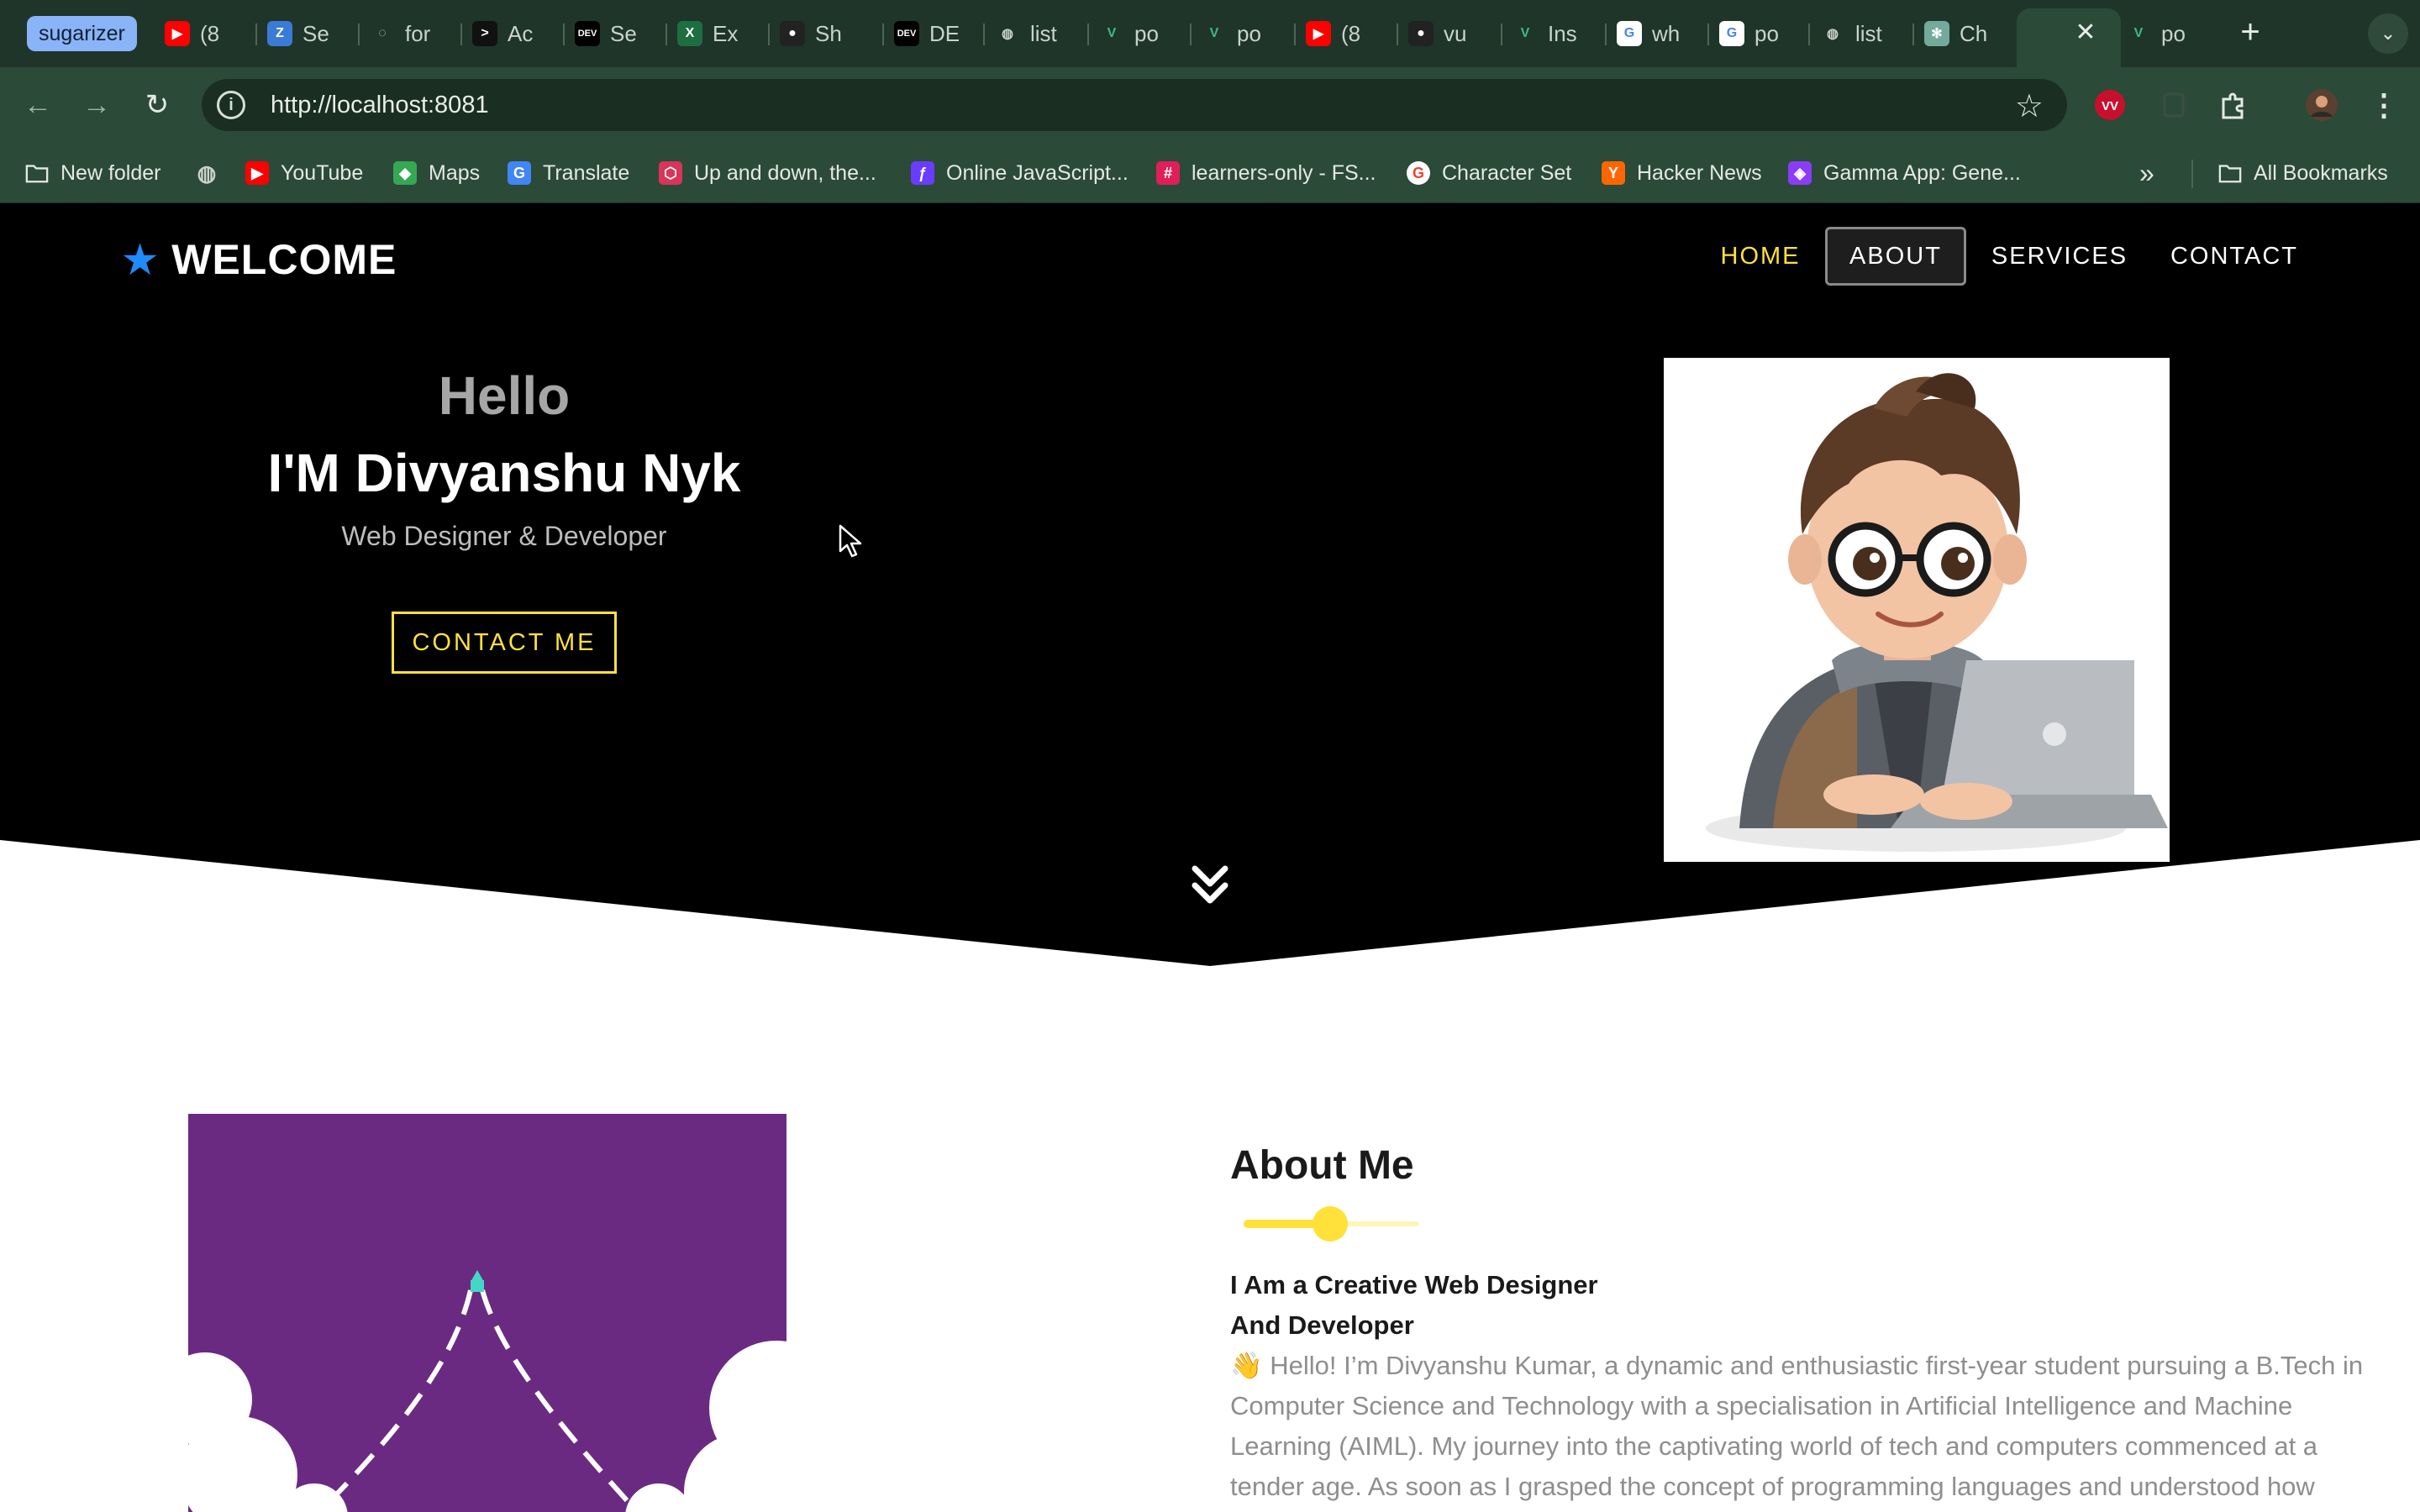 Image resolution: width=2420 pixels, height=1512 pixels. What do you see at coordinates (2321, 172) in the screenshot?
I see `all-bookmarks-label: All Bookmarks` at bounding box center [2321, 172].